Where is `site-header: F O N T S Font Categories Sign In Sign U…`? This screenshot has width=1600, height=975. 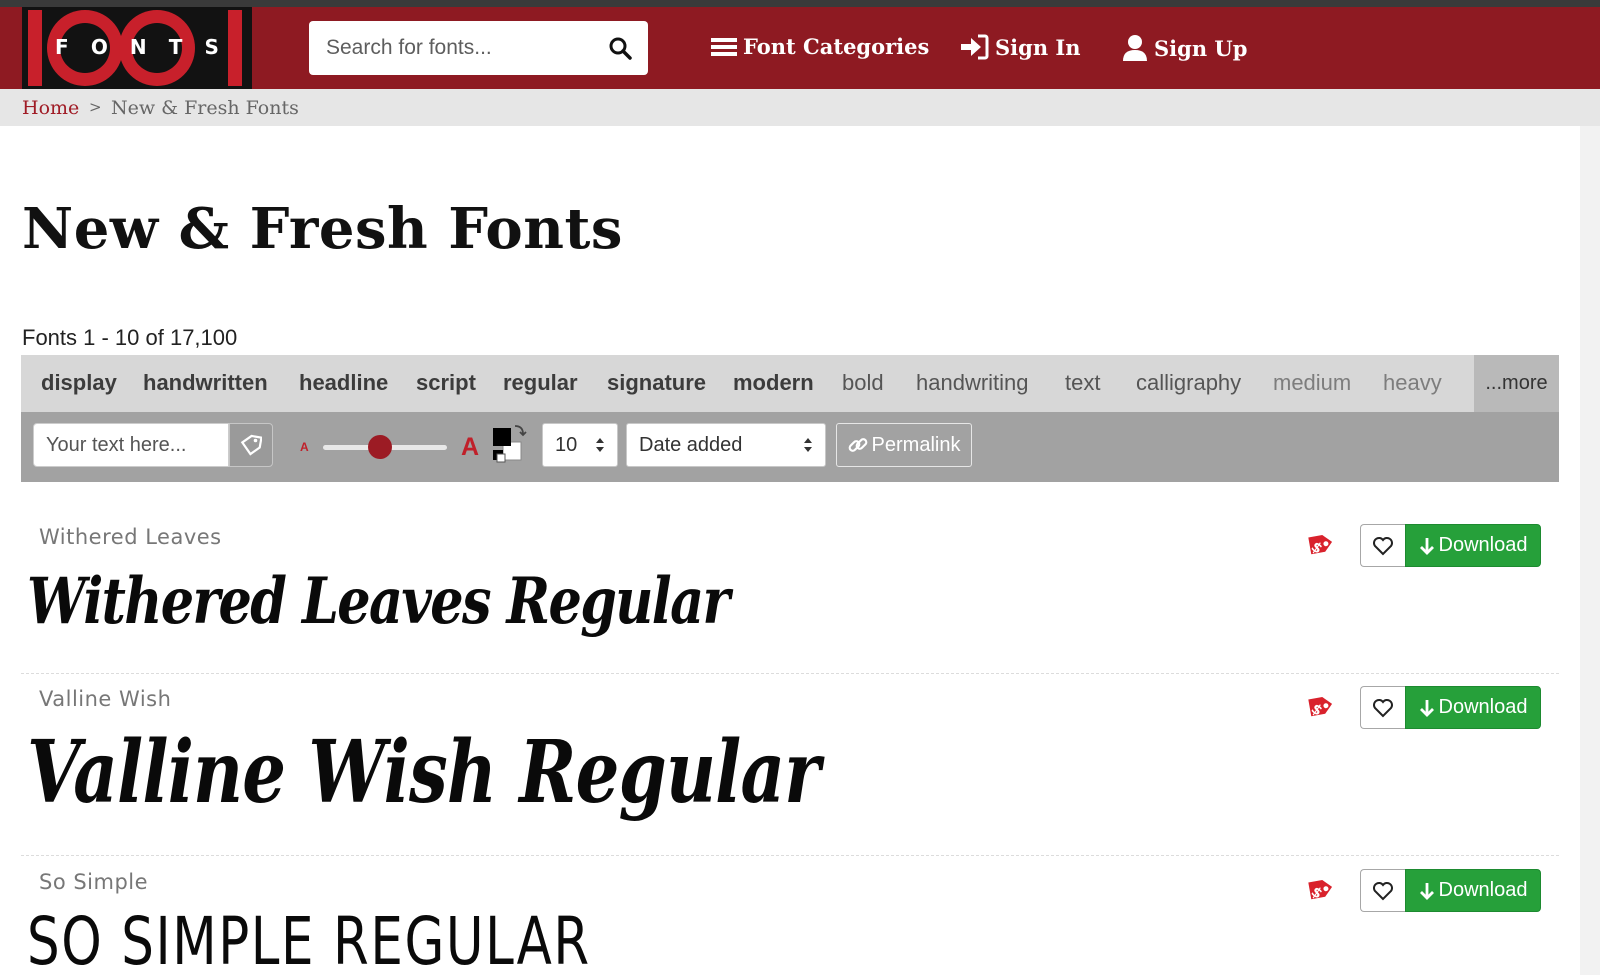 site-header: F O N T S Font Categories Sign In Sign U… is located at coordinates (800, 48).